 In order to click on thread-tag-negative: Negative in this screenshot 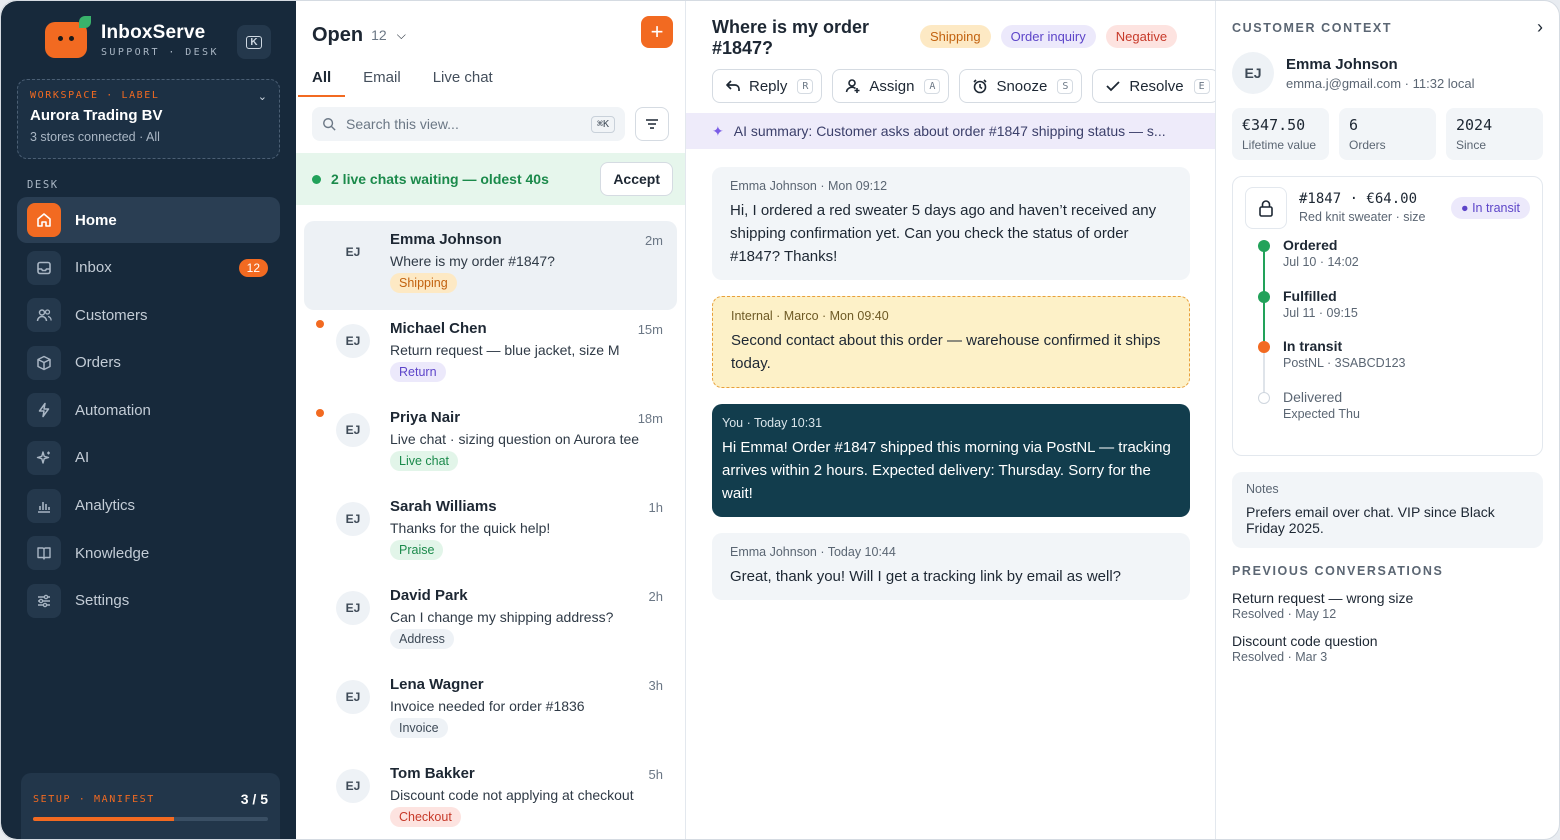, I will do `click(1141, 36)`.